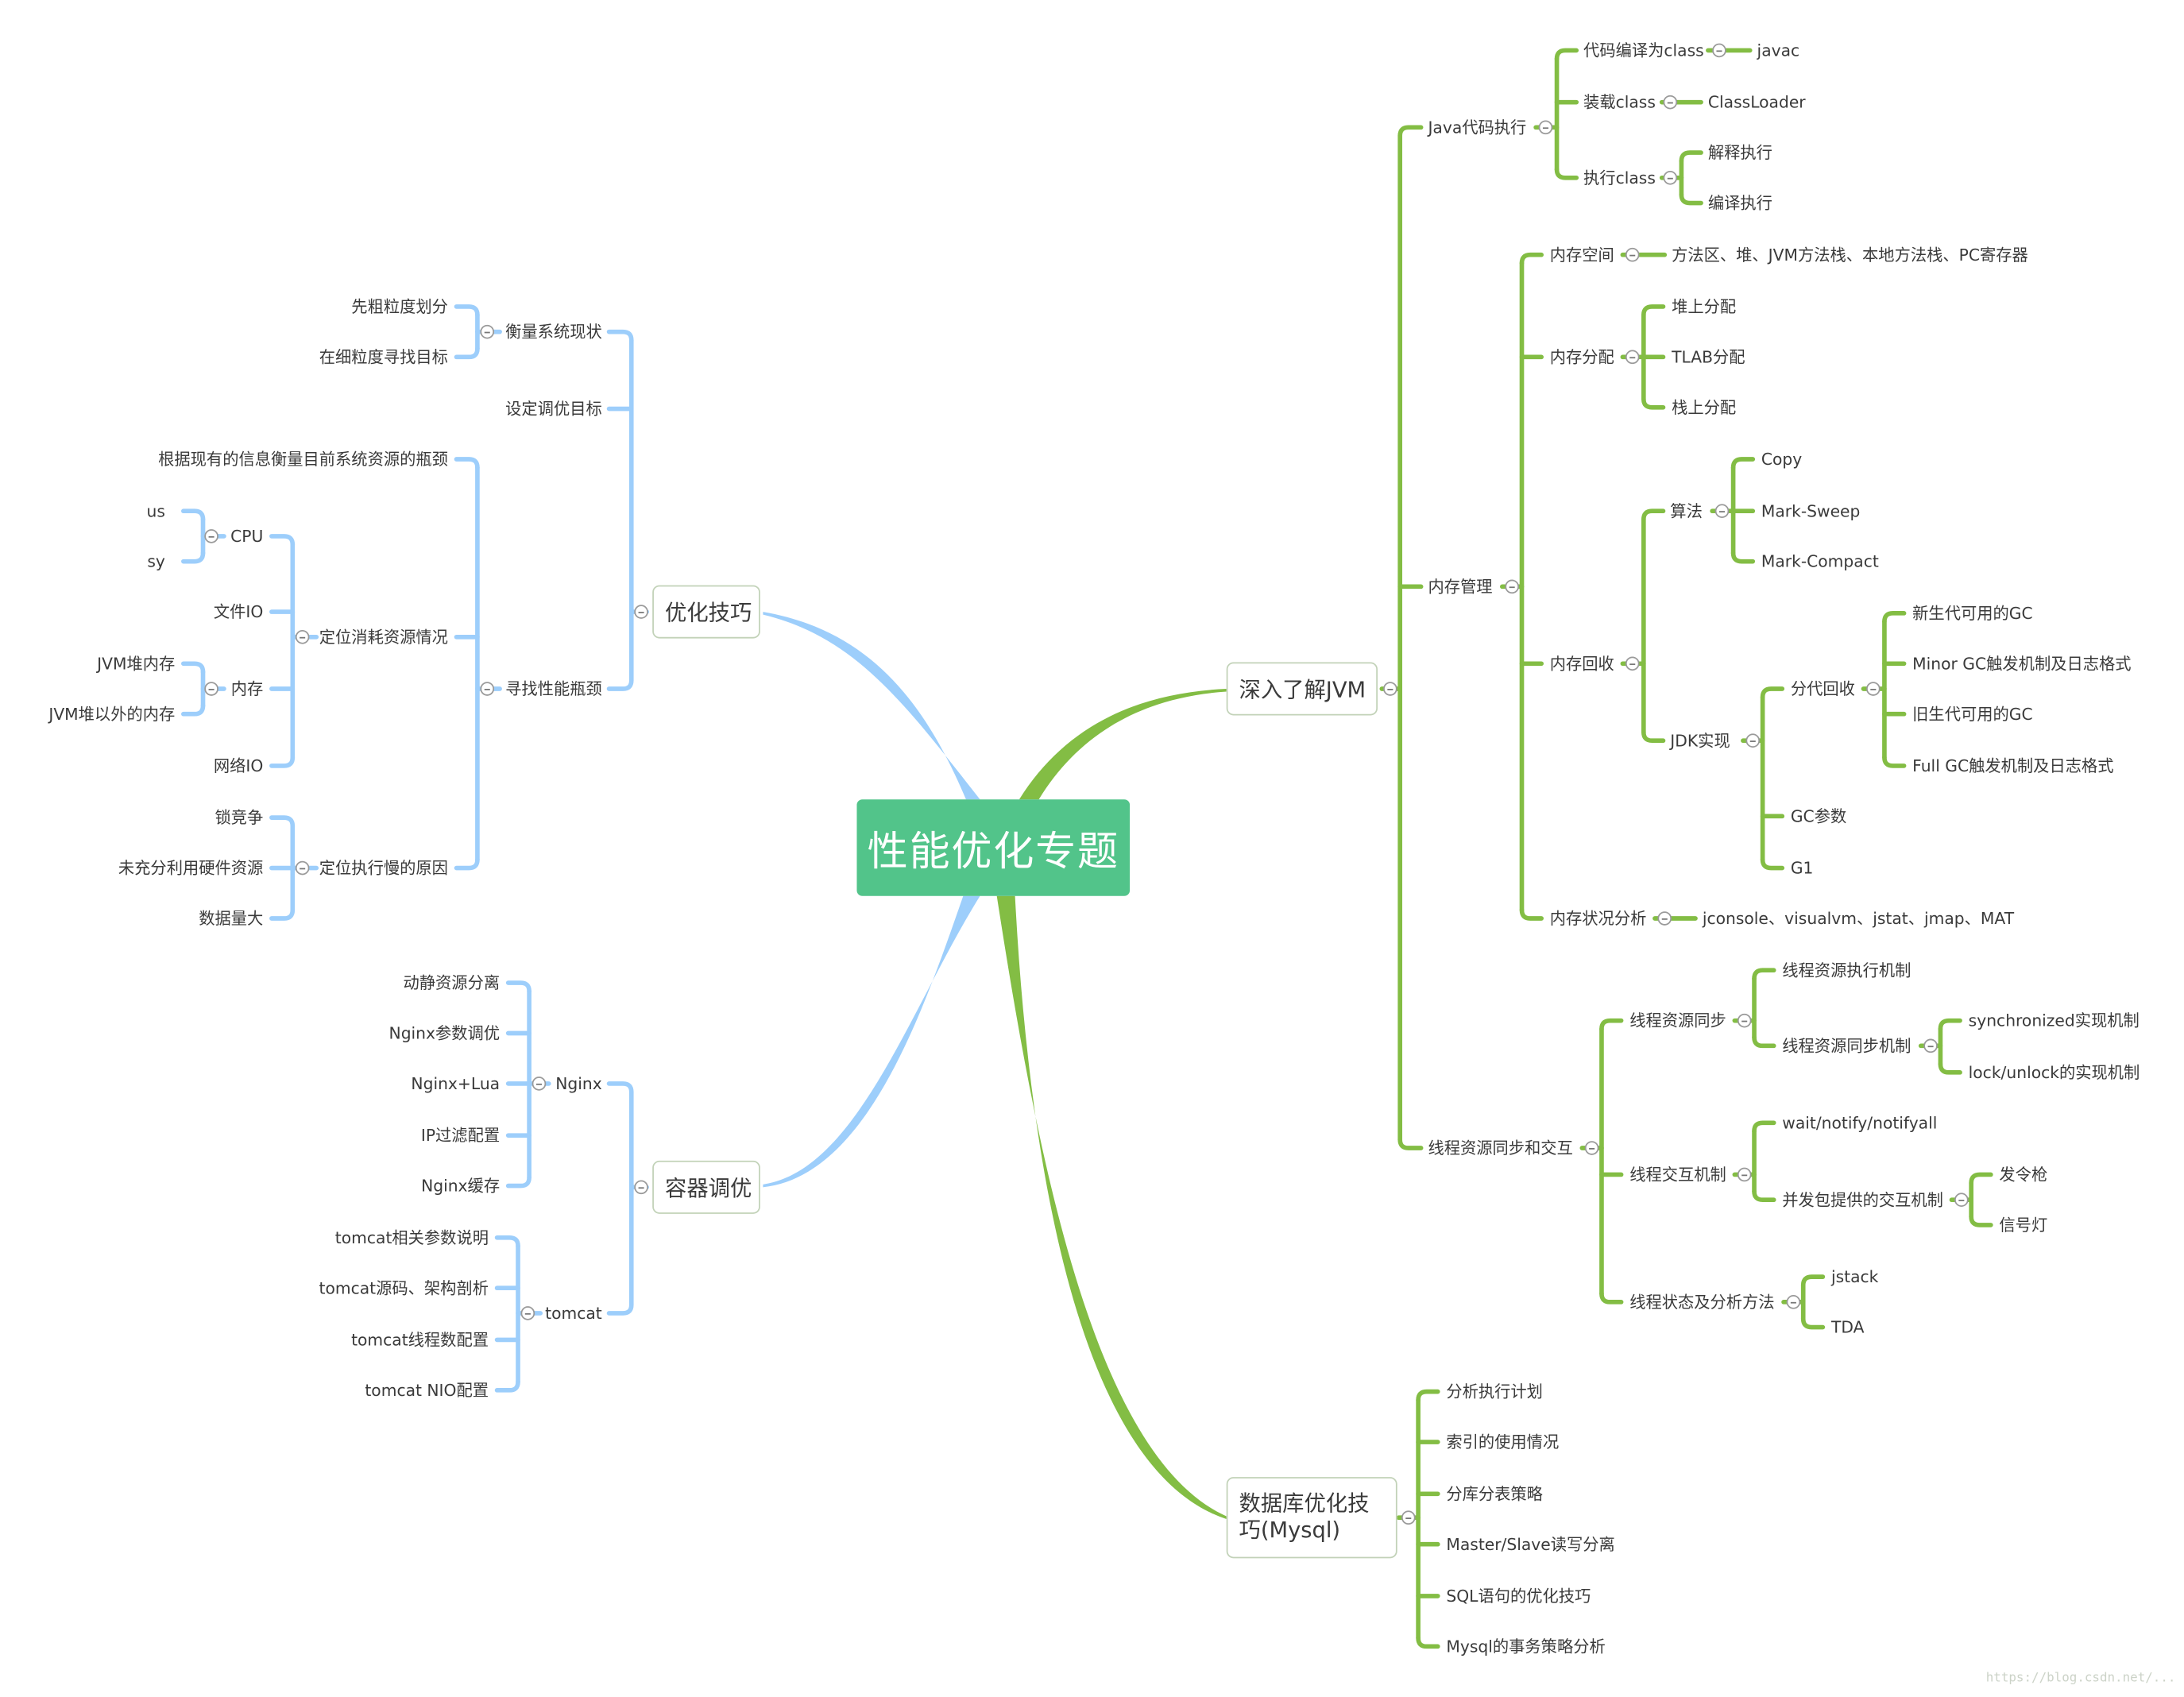 The width and height of the screenshot is (2184, 1697). What do you see at coordinates (1972, 714) in the screenshot?
I see `leaf-label: 旧生代可用的GC` at bounding box center [1972, 714].